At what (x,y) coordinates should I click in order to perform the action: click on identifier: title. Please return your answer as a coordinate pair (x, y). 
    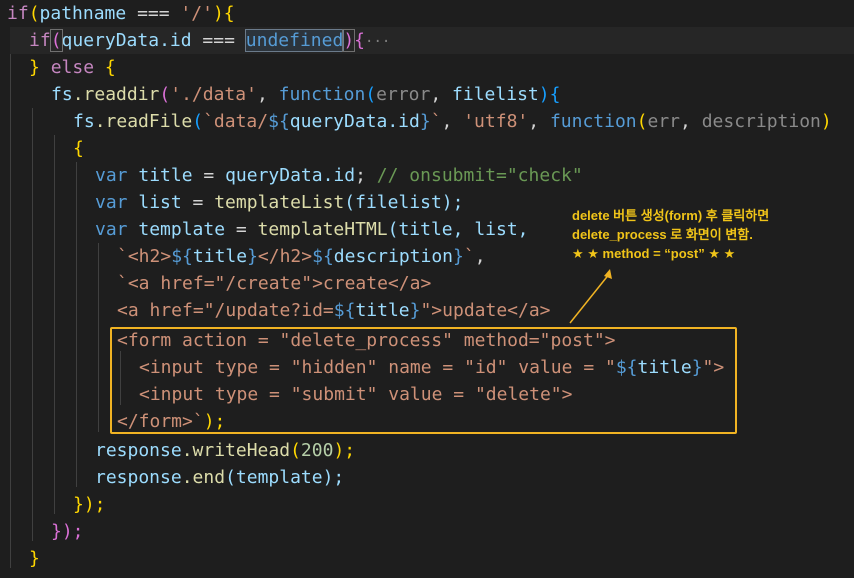
    Looking at the image, I should click on (382, 310).